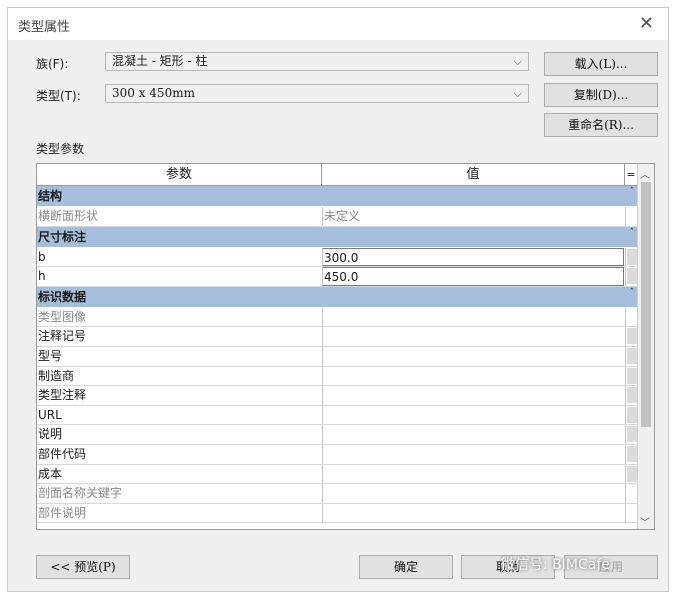 The image size is (676, 597). What do you see at coordinates (50, 355) in the screenshot?
I see `parameter-name: 型号` at bounding box center [50, 355].